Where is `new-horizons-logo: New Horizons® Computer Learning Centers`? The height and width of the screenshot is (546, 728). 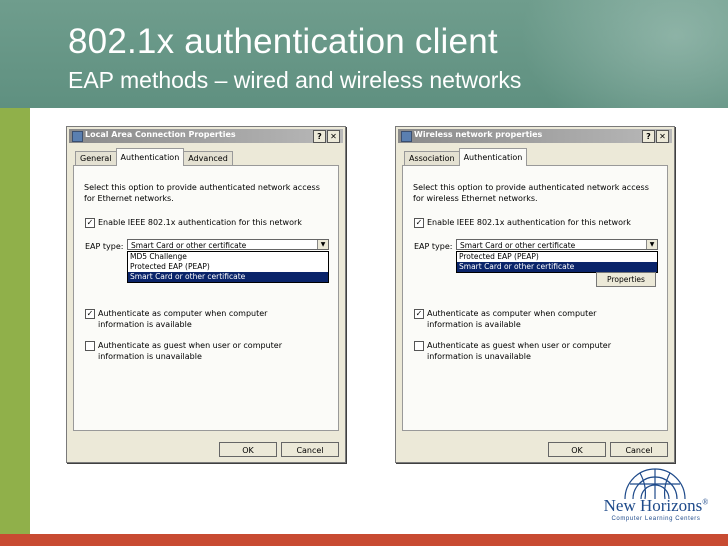
new-horizons-logo: New Horizons® Computer Learning Centers is located at coordinates (655, 498).